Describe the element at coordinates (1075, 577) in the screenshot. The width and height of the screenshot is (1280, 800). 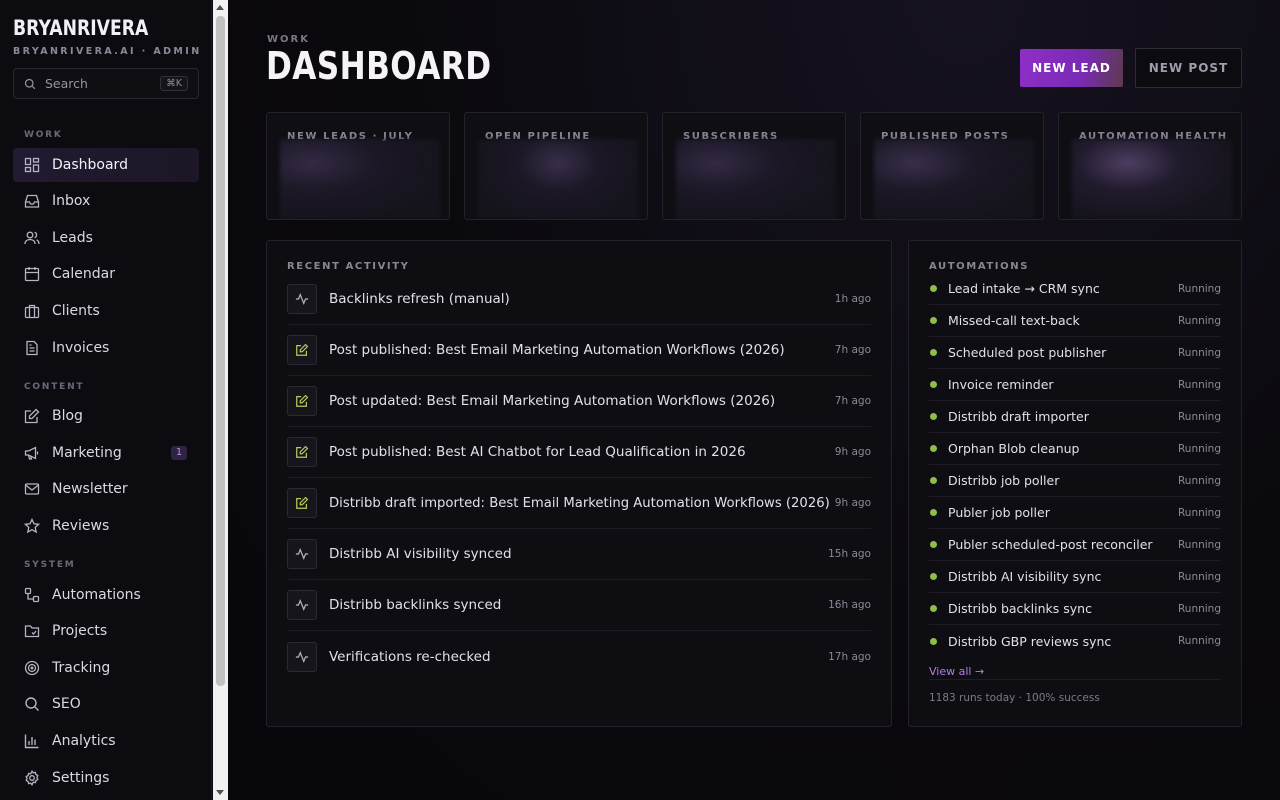
I see `automation-row: Distribb AI visibility sync Running` at that location.